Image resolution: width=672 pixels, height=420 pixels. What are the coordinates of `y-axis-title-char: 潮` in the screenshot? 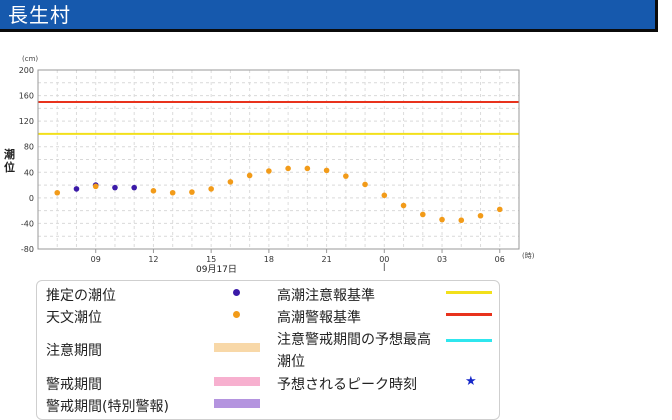 It's located at (9, 154).